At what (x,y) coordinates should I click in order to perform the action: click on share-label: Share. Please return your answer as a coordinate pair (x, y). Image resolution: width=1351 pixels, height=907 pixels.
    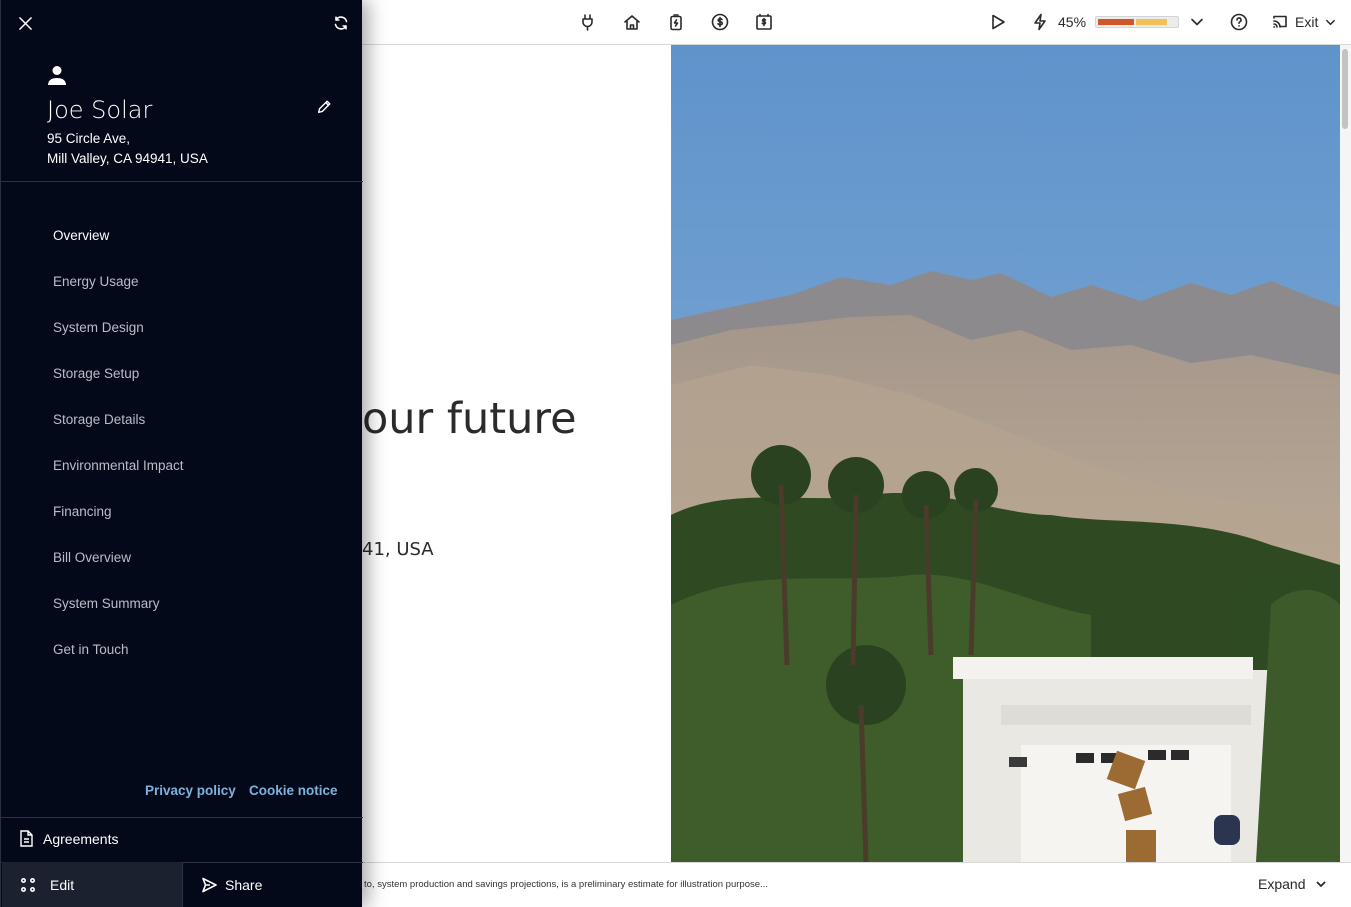
    Looking at the image, I should click on (244, 884).